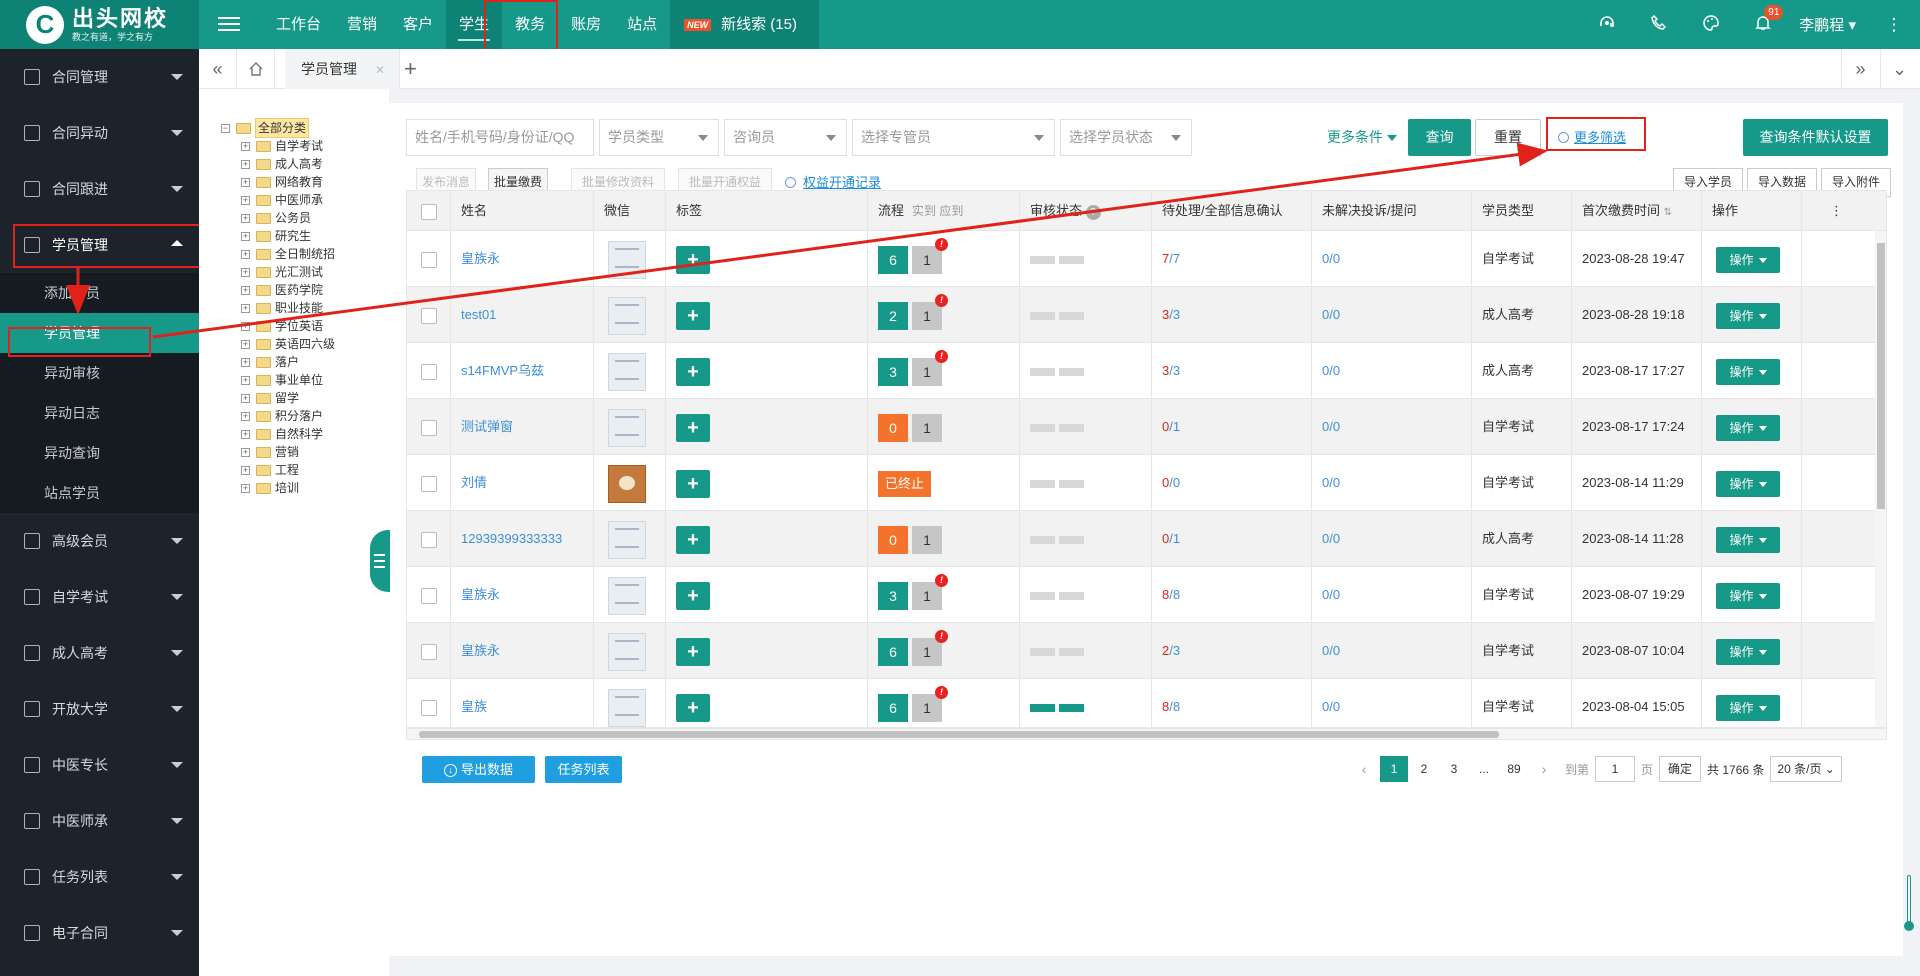 Image resolution: width=1920 pixels, height=976 pixels. What do you see at coordinates (1232, 483) in the screenshot?
I see `pending-count: 0/0` at bounding box center [1232, 483].